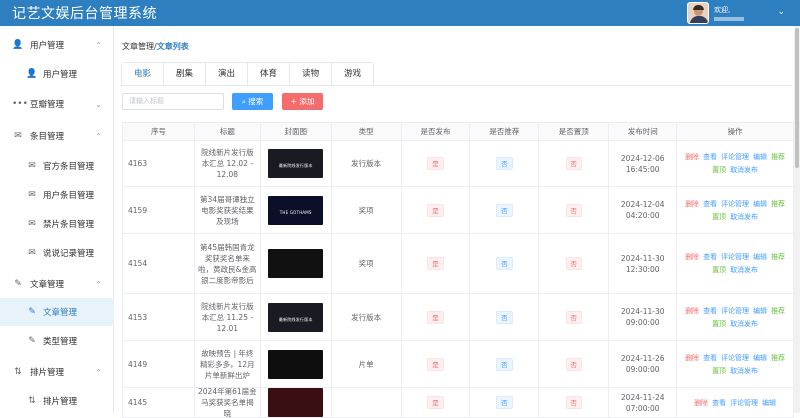  I want to click on tab-game: 游戏, so click(353, 74).